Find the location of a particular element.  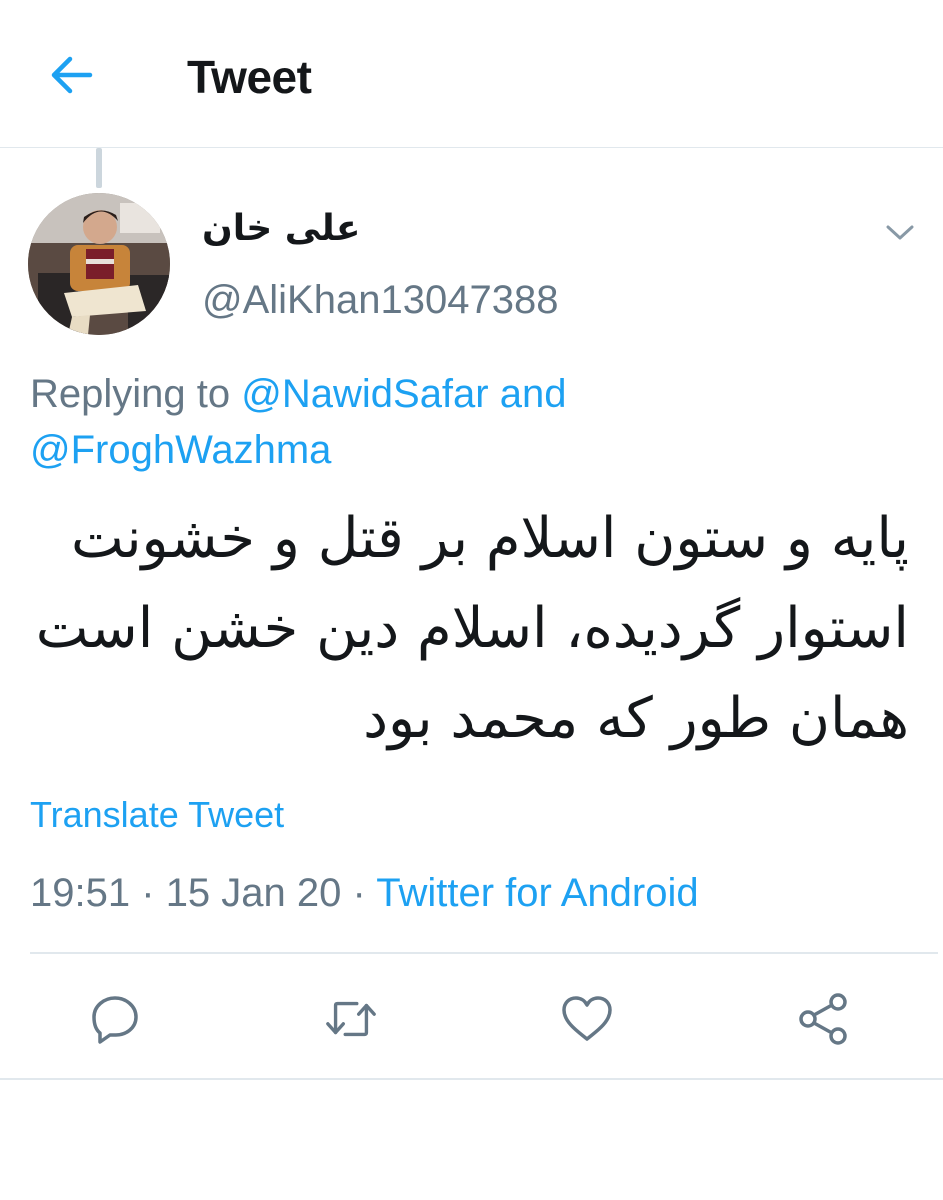

reply-icon is located at coordinates (115, 1020).